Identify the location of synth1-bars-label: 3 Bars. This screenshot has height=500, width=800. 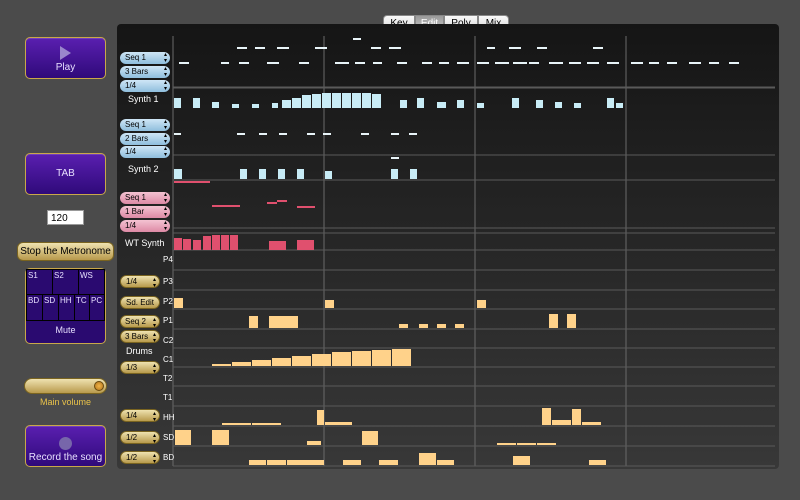
(137, 71).